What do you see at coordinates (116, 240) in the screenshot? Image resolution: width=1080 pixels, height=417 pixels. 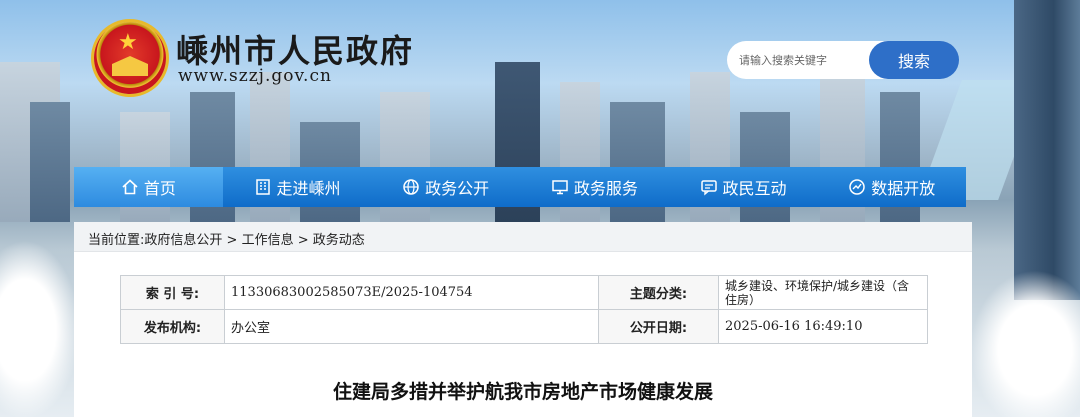 I see `breadcrumb-prefix: 当前位置:` at bounding box center [116, 240].